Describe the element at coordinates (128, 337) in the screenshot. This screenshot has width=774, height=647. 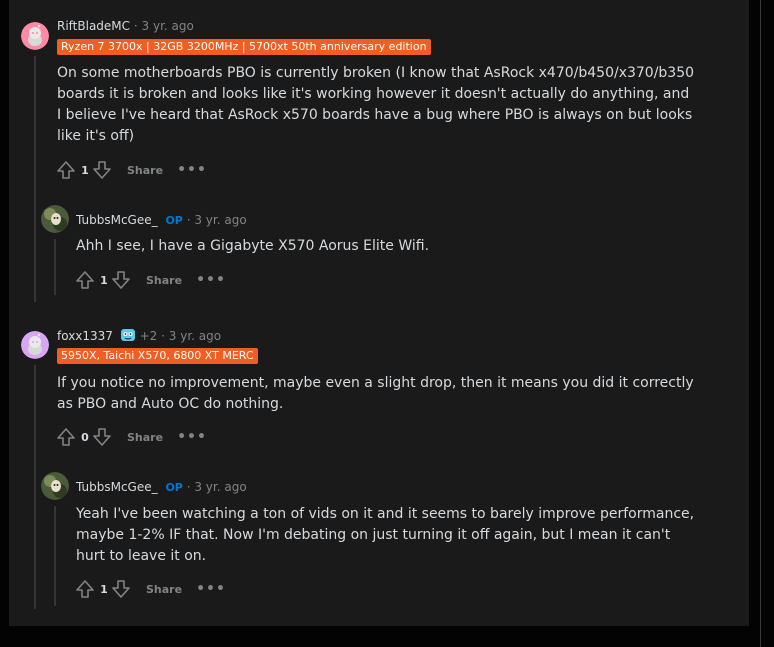
I see `award-icon` at that location.